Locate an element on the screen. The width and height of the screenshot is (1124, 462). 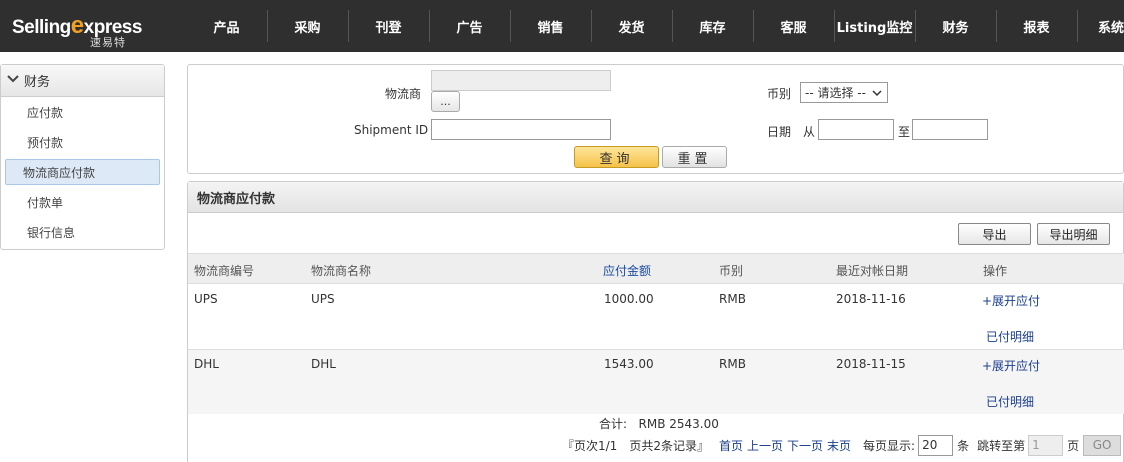
cell-code: UPS is located at coordinates (206, 299).